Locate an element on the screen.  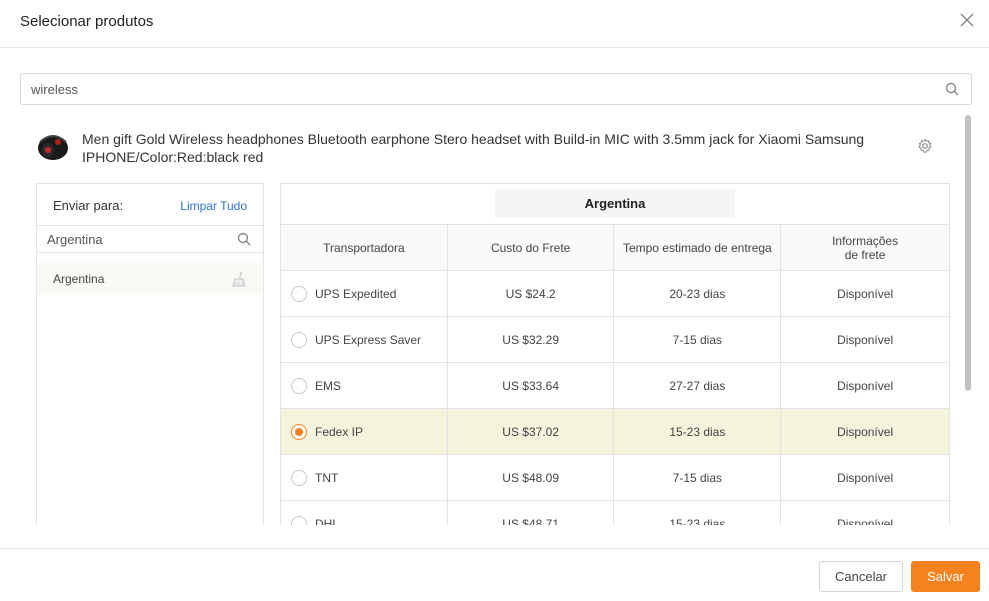
table-row: TNT US $48.09 7-15 dias Disponível is located at coordinates (615, 477).